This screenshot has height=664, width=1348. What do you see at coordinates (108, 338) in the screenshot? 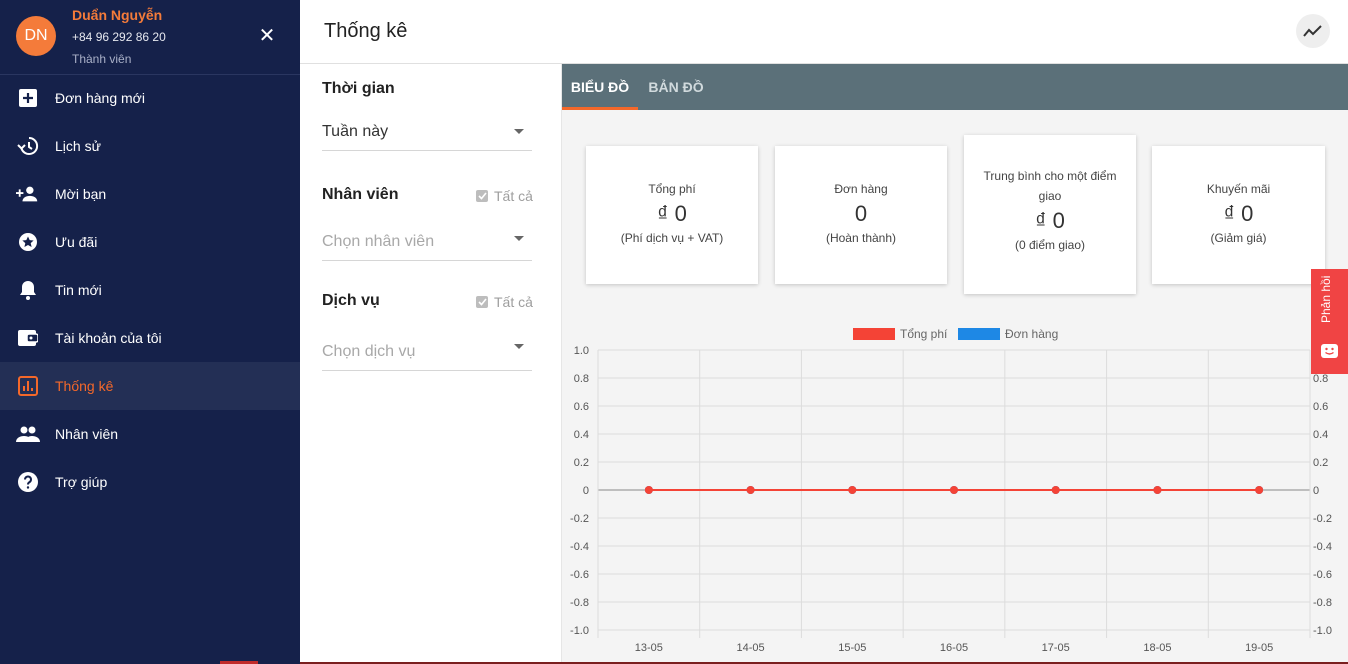
I see `sidebar-item-label: Tài khoản của tôi` at bounding box center [108, 338].